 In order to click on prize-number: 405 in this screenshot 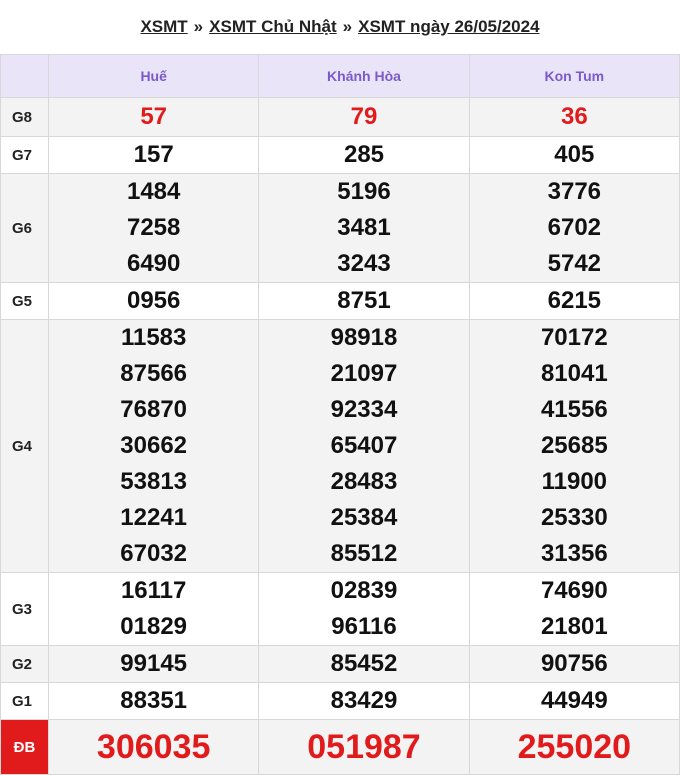, I will do `click(574, 154)`.